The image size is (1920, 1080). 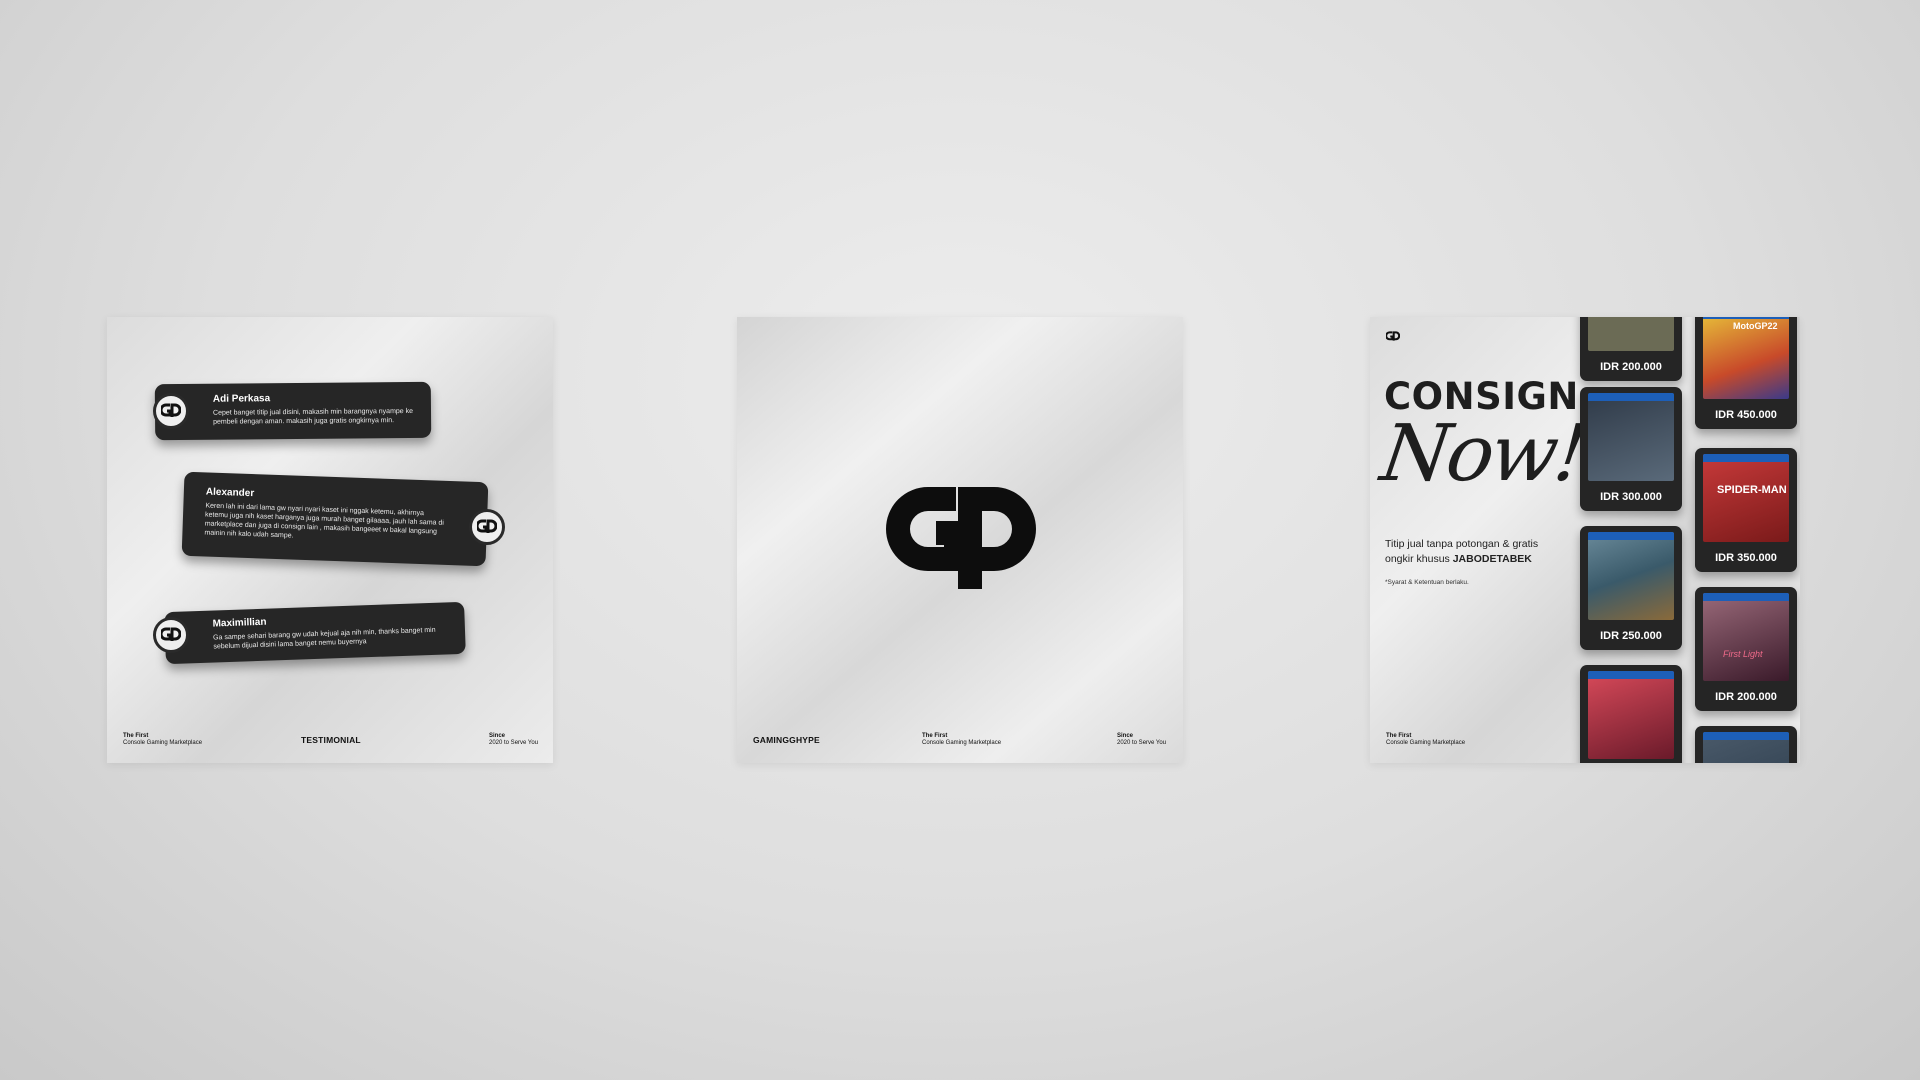 I want to click on consign-script: Now!, so click(x=1482, y=454).